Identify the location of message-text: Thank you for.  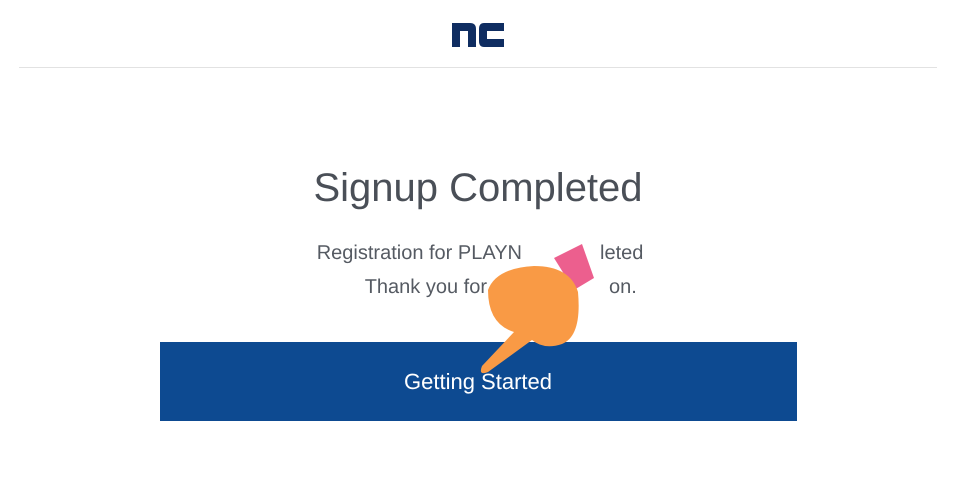
(425, 287).